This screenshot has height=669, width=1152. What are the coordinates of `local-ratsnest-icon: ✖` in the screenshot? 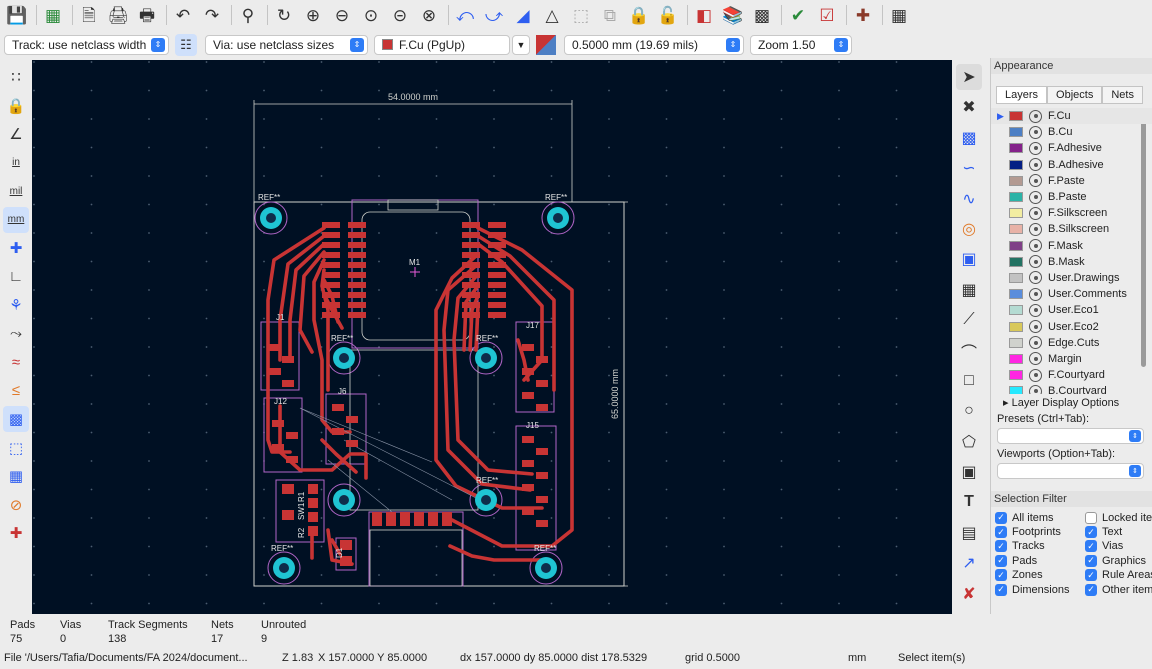 It's located at (969, 107).